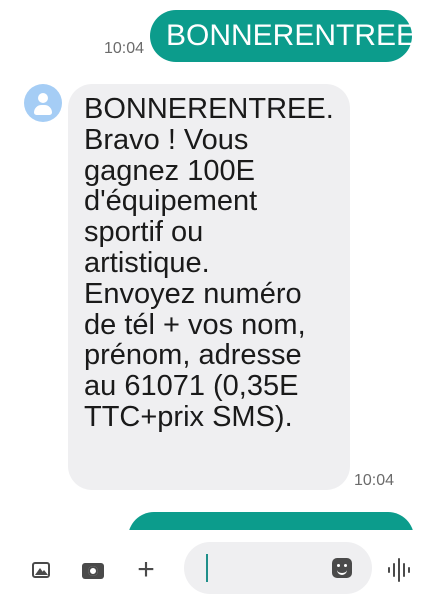 This screenshot has height=606, width=432. What do you see at coordinates (41, 570) in the screenshot?
I see `gallery-icon` at bounding box center [41, 570].